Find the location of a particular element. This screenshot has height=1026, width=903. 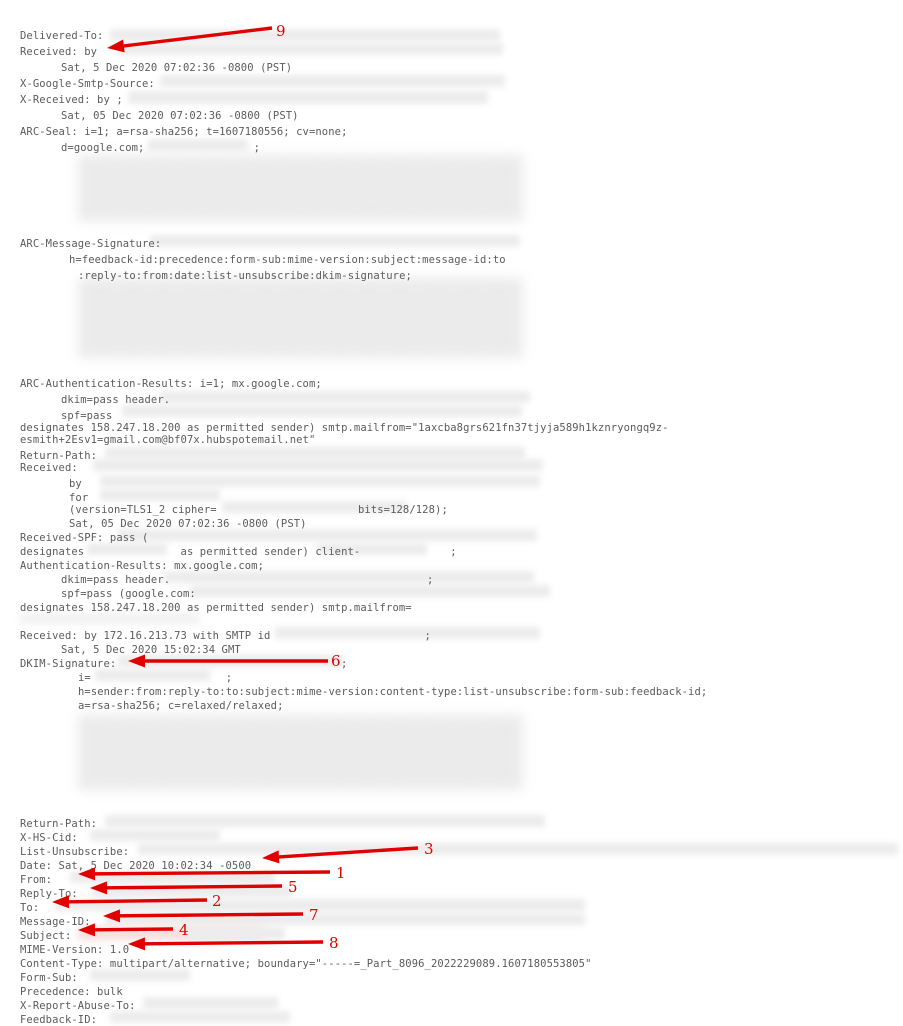

header-line-arc-spf: spf=pass is located at coordinates (87, 416).